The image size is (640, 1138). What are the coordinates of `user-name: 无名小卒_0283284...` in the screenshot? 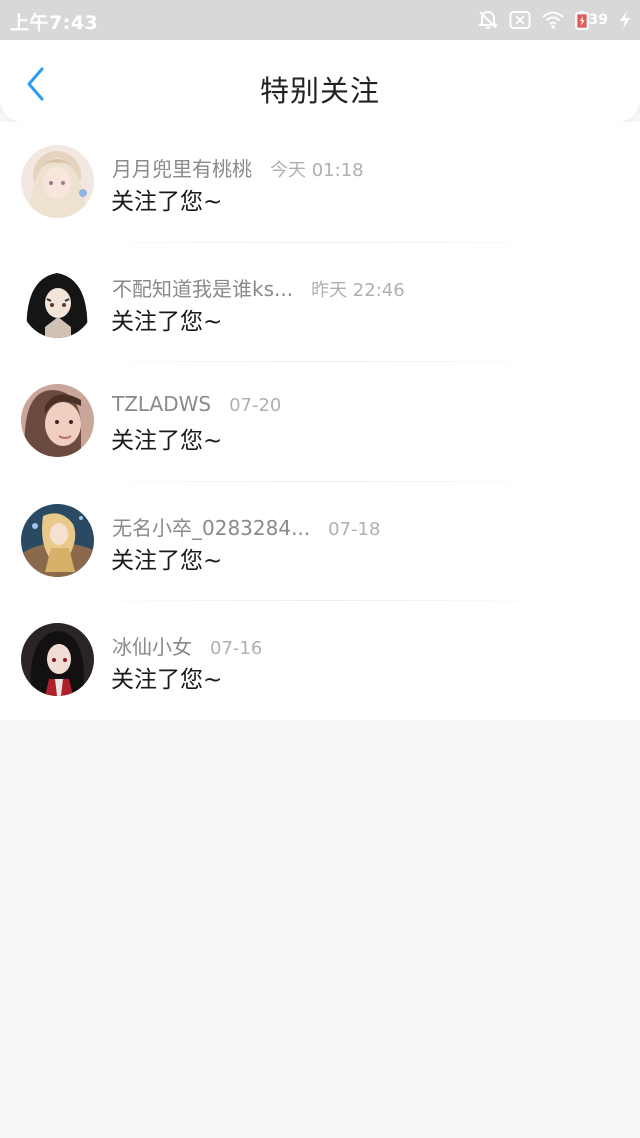 It's located at (211, 526).